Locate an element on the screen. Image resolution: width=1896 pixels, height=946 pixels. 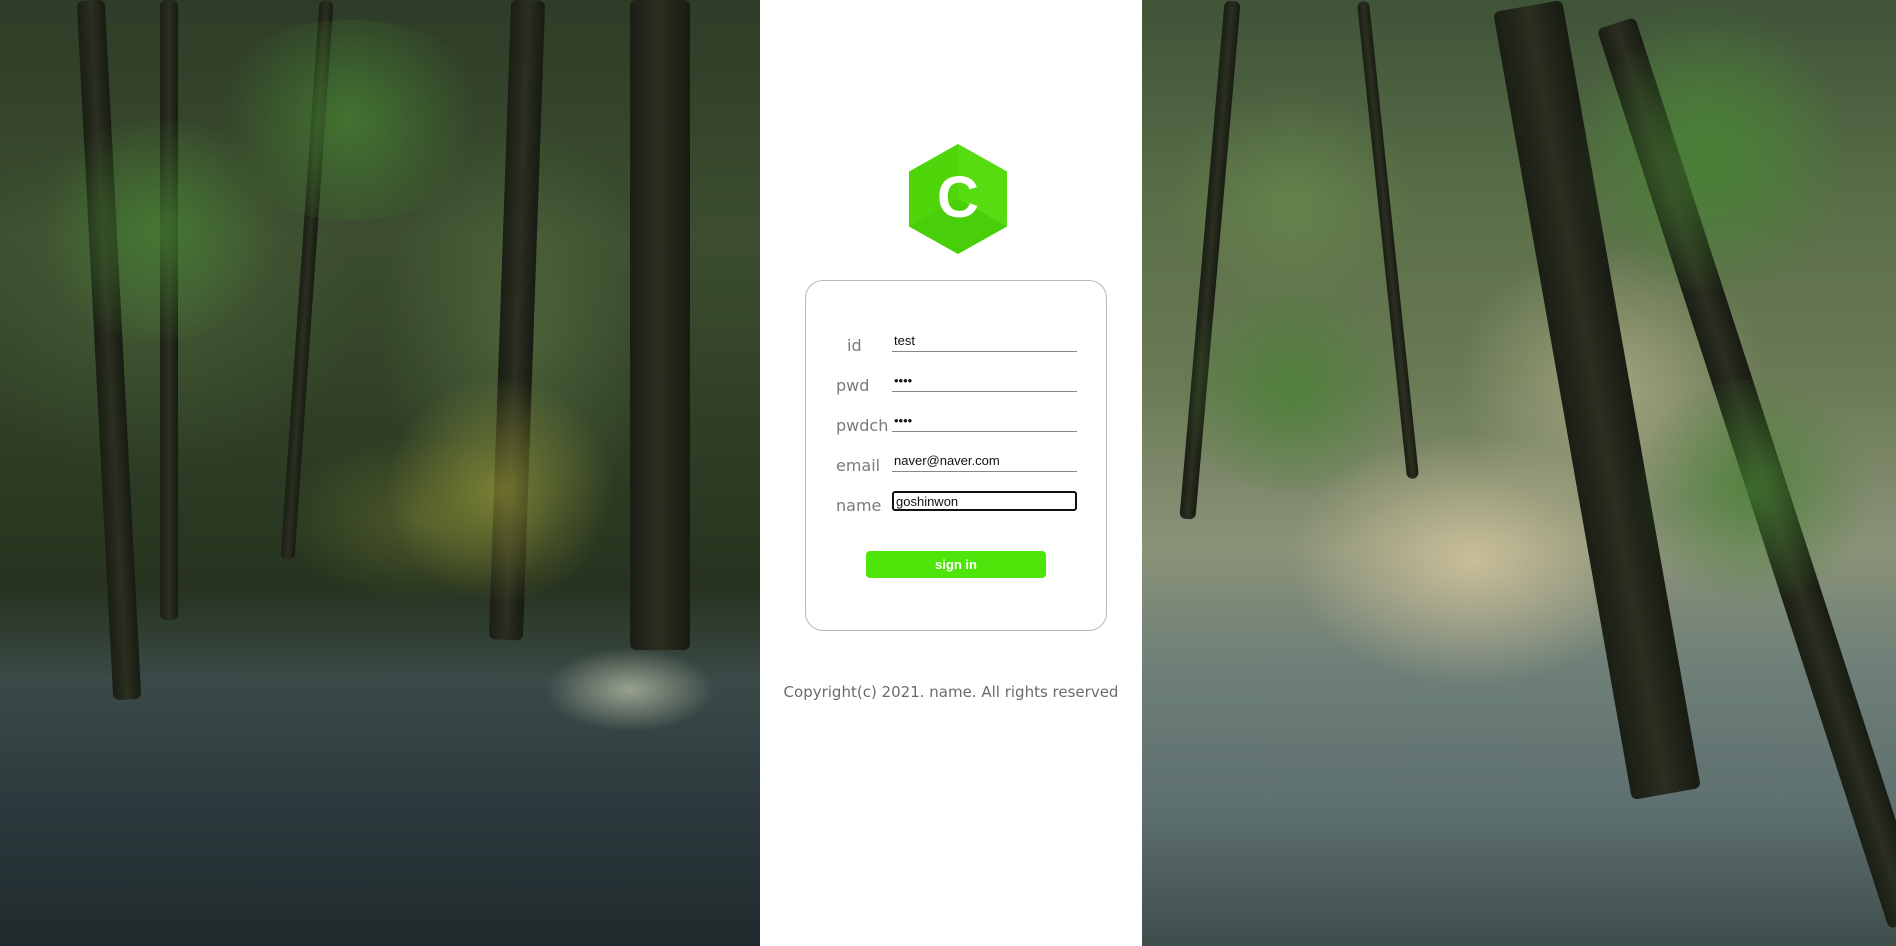
name-input is located at coordinates (984, 501).